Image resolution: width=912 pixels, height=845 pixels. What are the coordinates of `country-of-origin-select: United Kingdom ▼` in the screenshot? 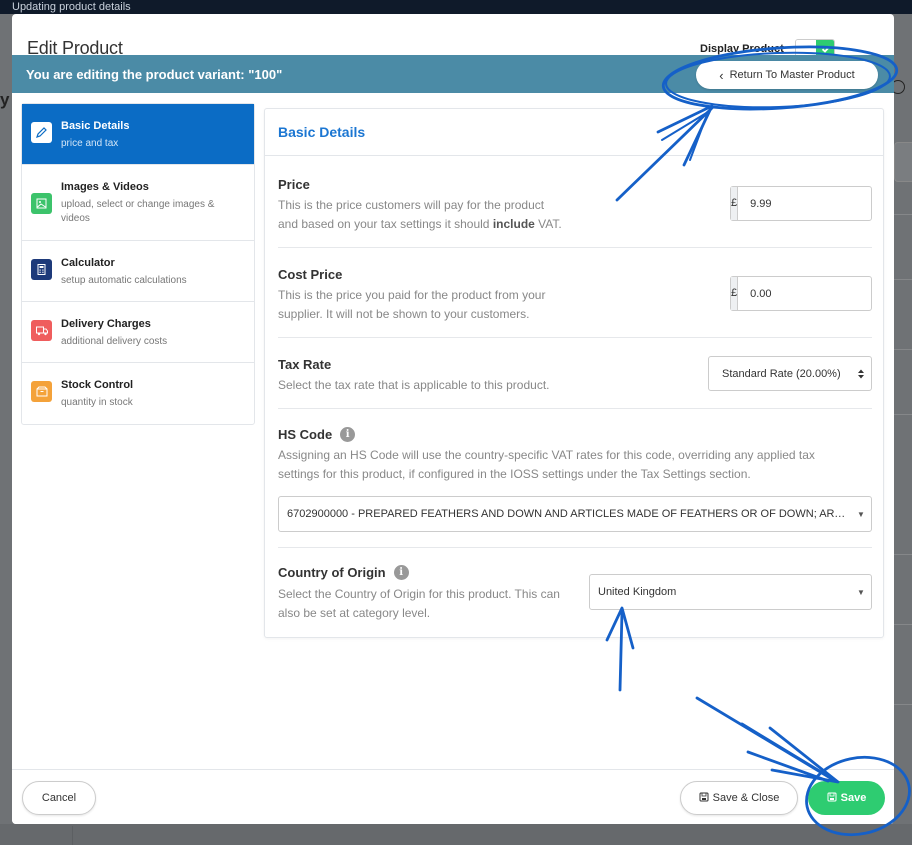 It's located at (730, 592).